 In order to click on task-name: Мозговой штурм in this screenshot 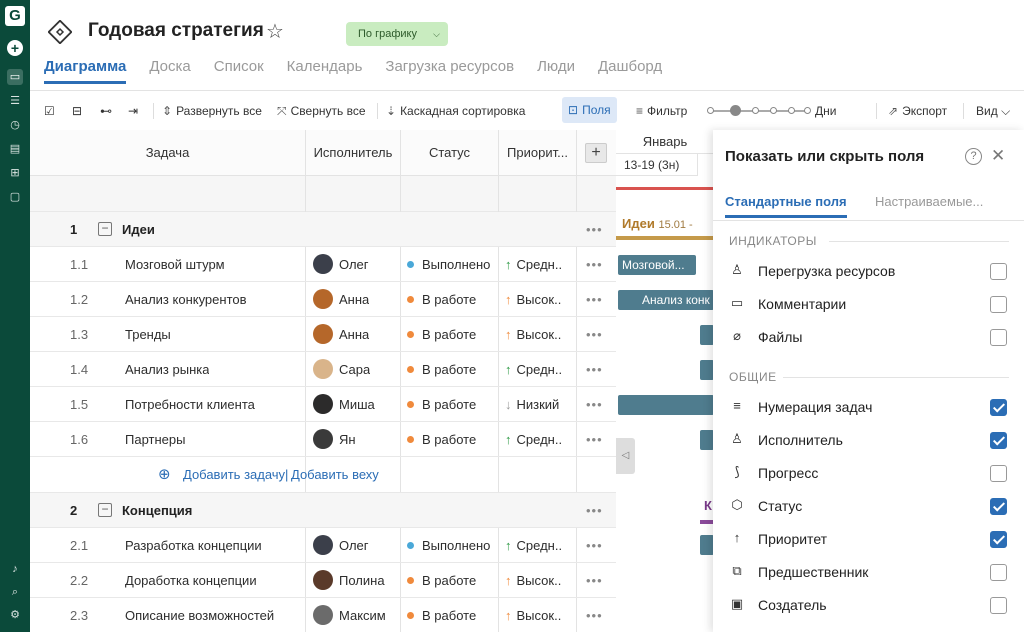, I will do `click(175, 264)`.